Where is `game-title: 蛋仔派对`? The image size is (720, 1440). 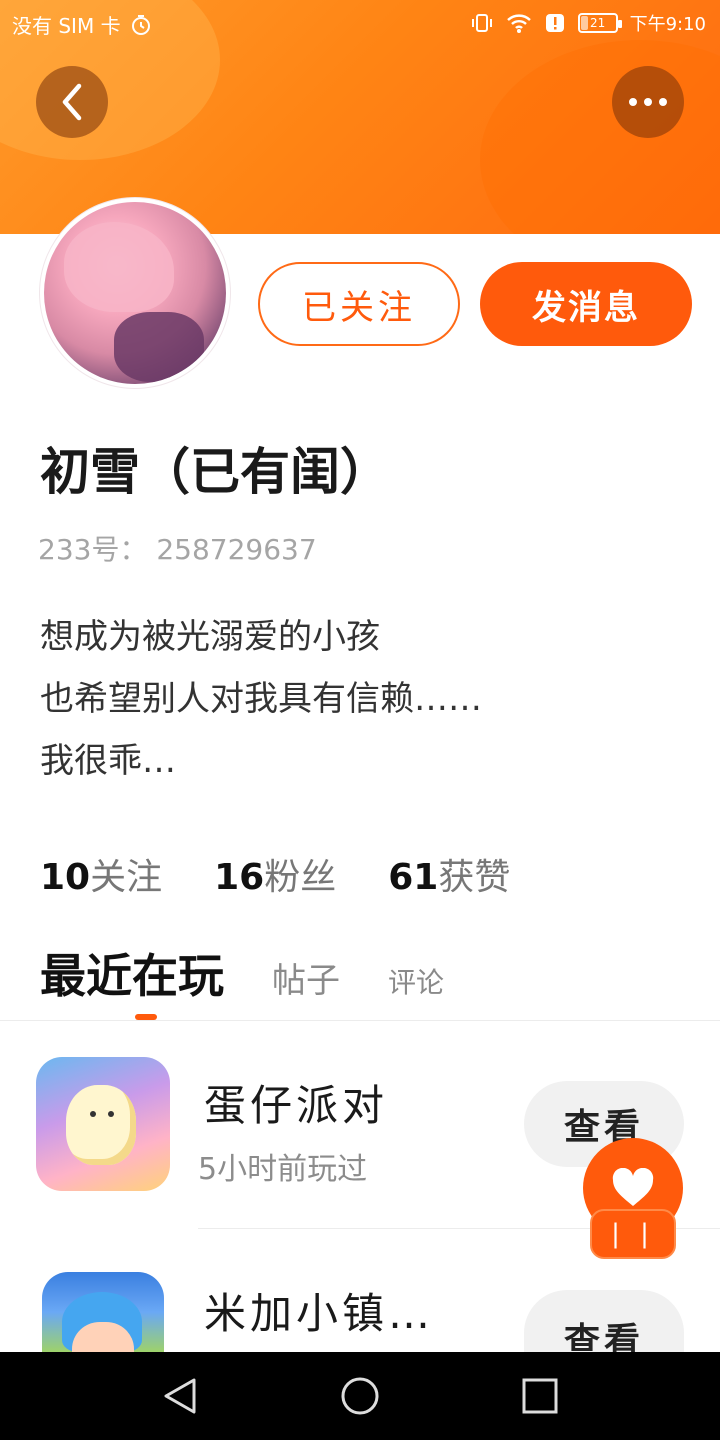 game-title: 蛋仔派对 is located at coordinates (296, 1102).